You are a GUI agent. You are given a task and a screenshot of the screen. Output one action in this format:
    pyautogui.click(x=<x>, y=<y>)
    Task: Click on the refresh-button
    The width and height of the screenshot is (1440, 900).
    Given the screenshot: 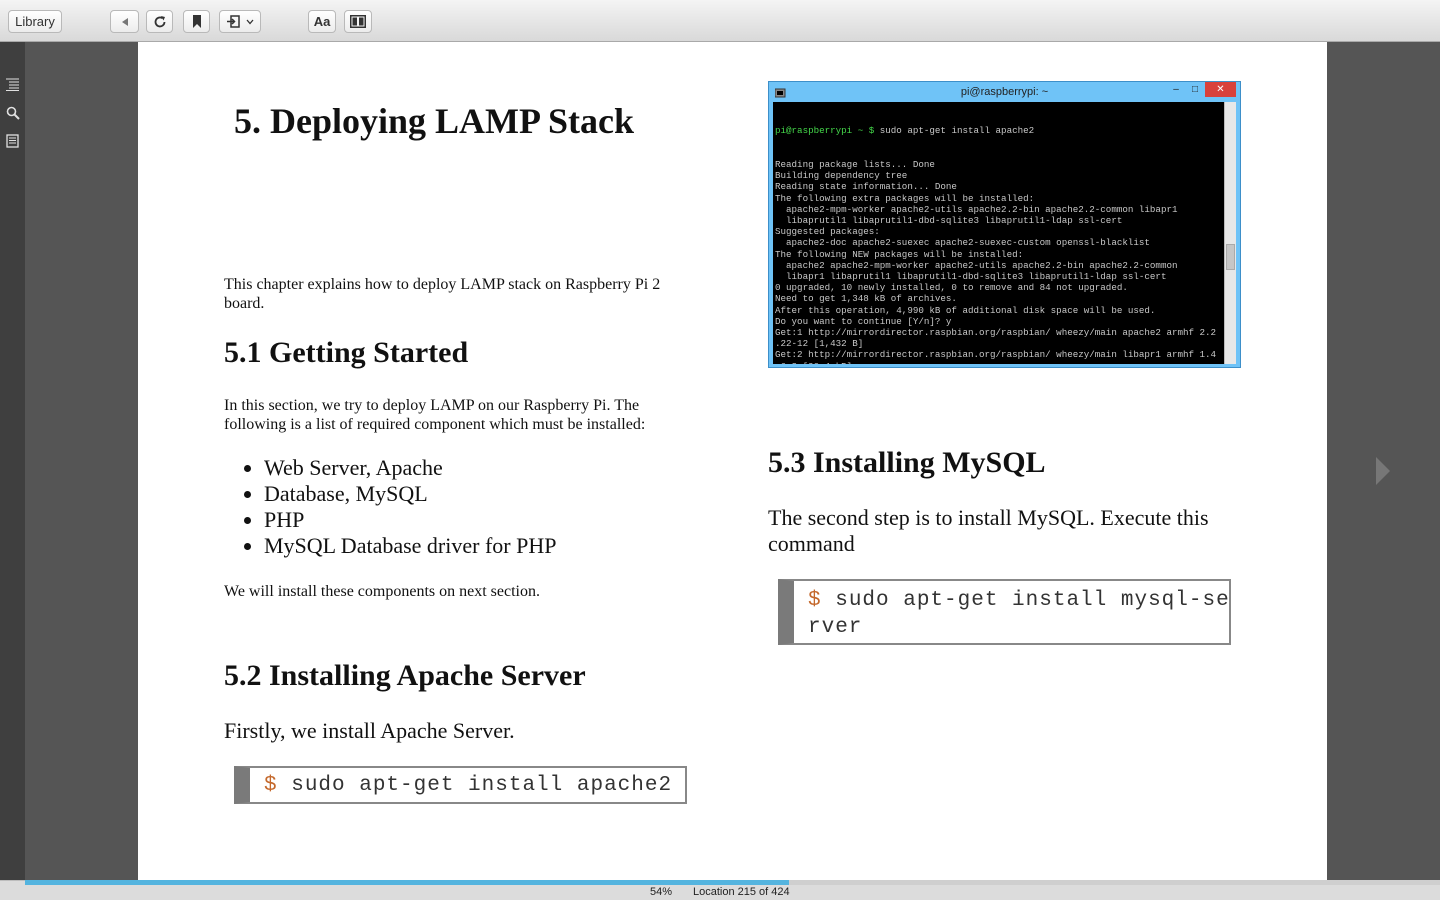 What is the action you would take?
    pyautogui.click(x=159, y=21)
    